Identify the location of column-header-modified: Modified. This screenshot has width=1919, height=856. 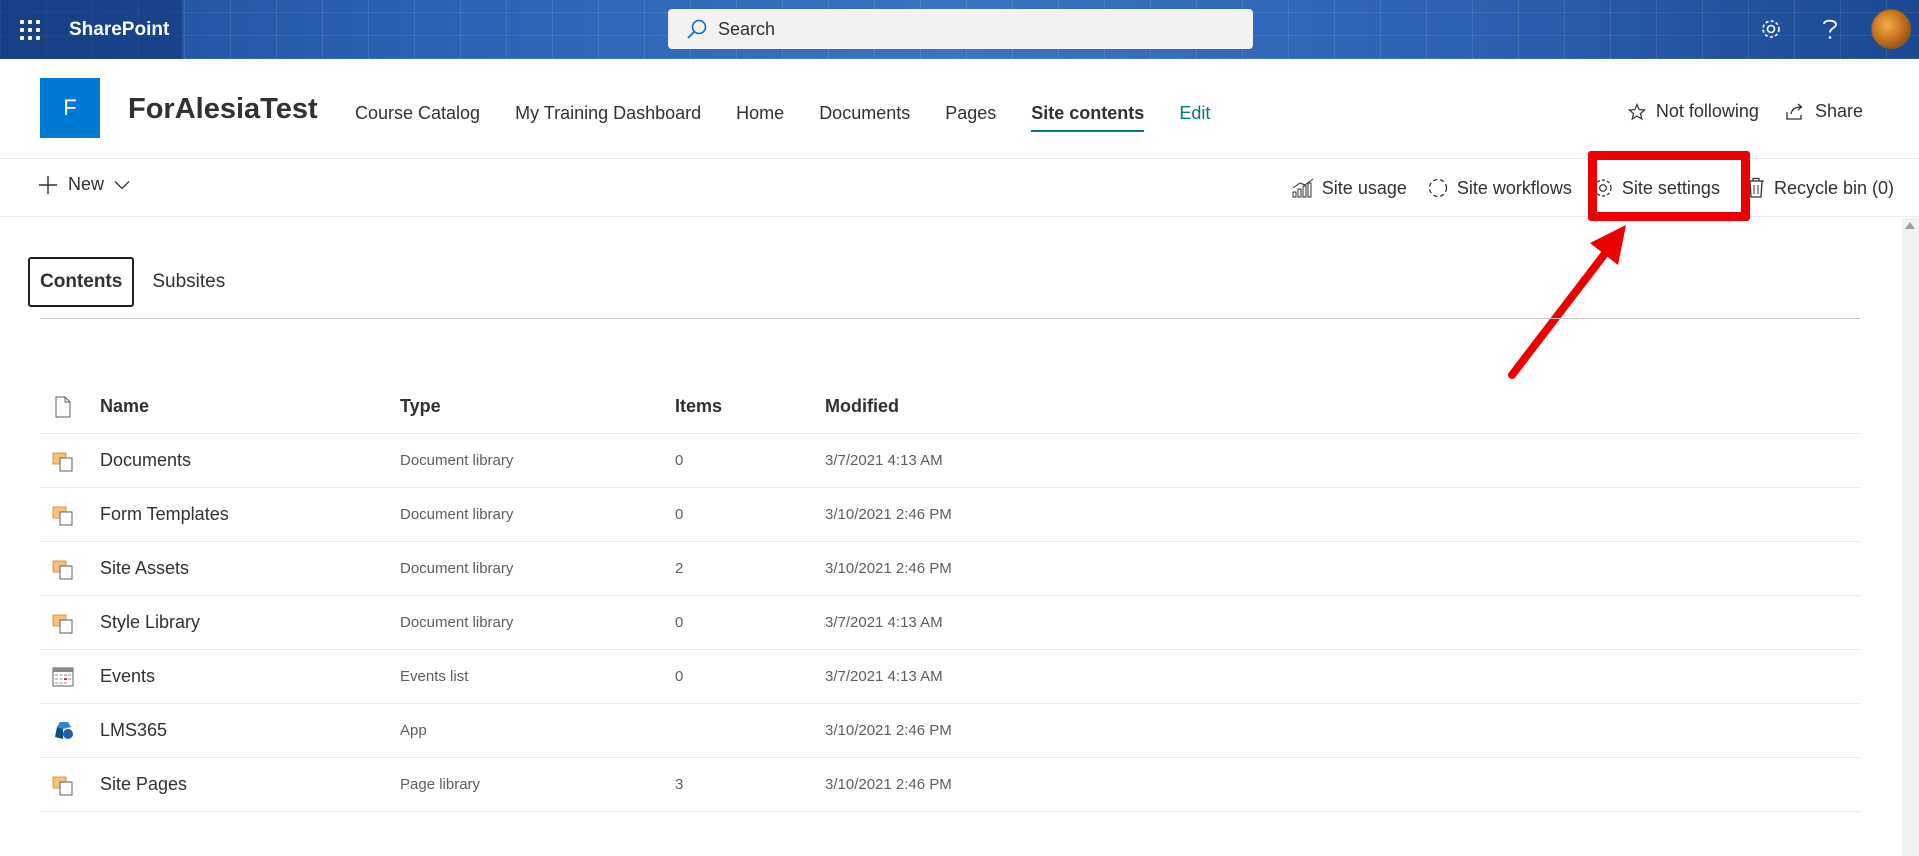
(862, 406).